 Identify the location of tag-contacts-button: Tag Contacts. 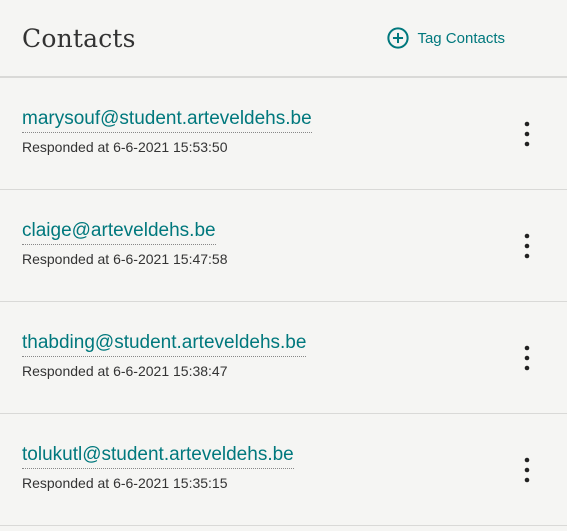
(446, 38).